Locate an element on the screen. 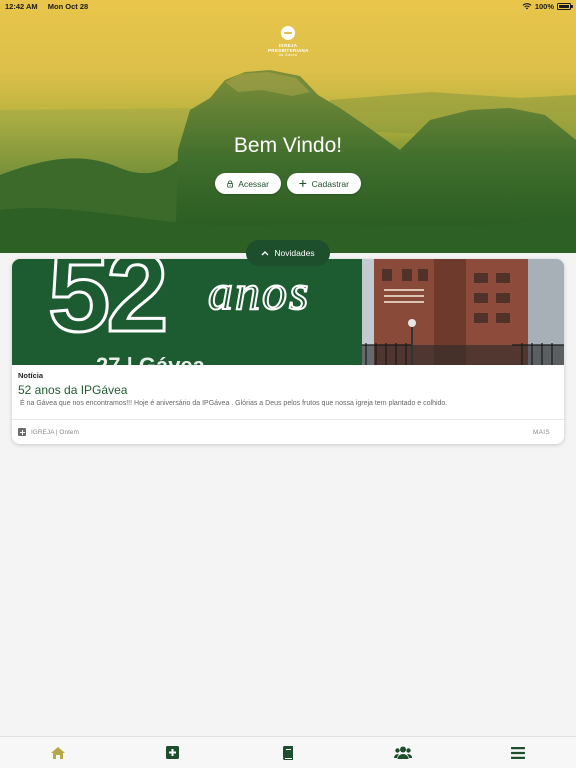  banner-number: 52 is located at coordinates (109, 307).